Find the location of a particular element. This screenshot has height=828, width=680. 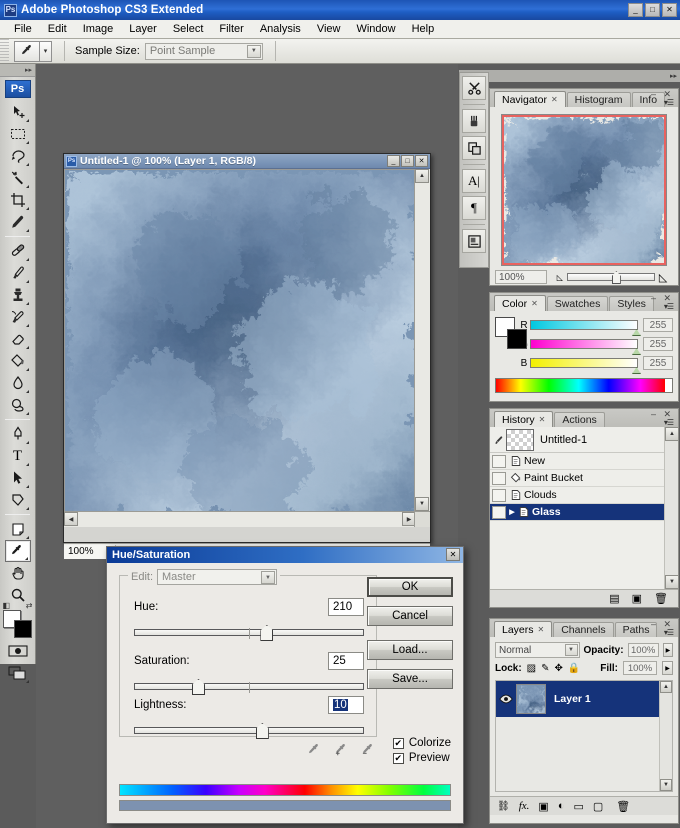

edit-channel-select: Master ▼ is located at coordinates (217, 577).